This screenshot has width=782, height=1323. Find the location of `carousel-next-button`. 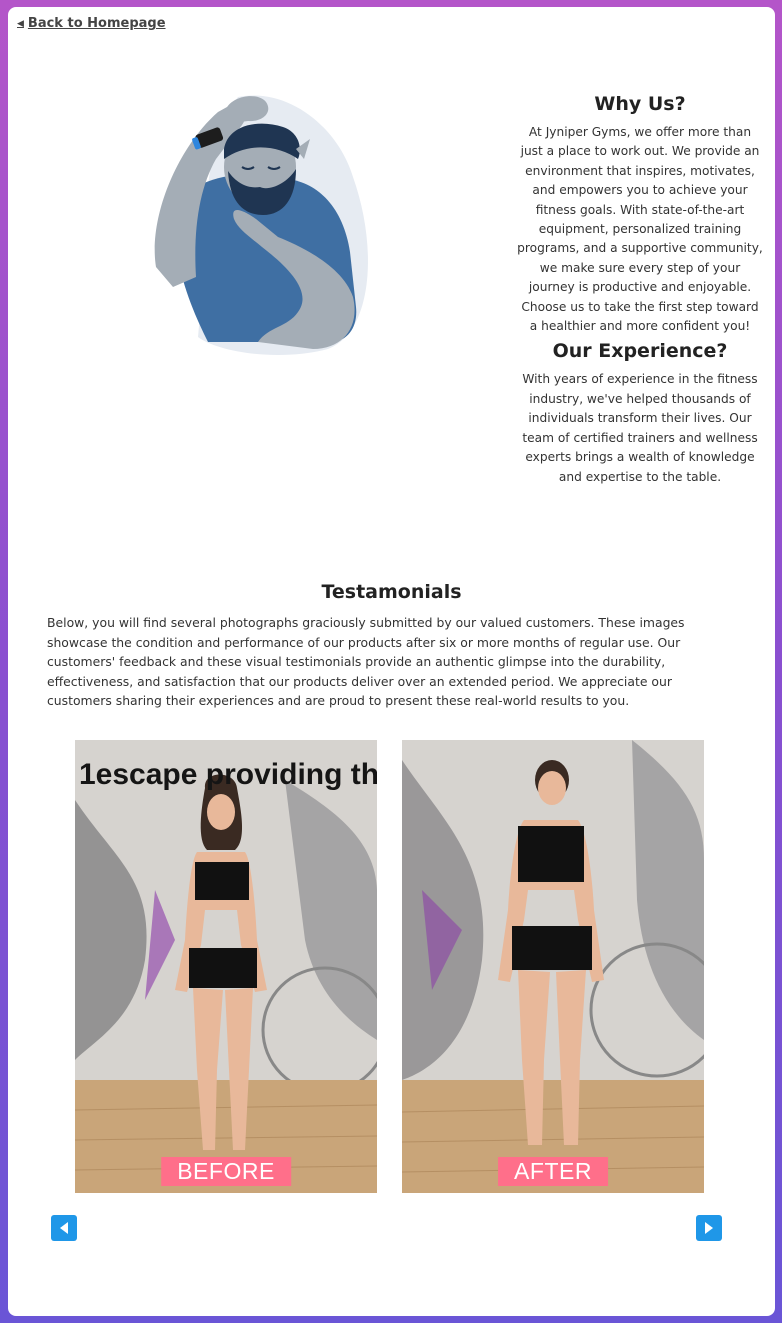

carousel-next-button is located at coordinates (709, 1228).